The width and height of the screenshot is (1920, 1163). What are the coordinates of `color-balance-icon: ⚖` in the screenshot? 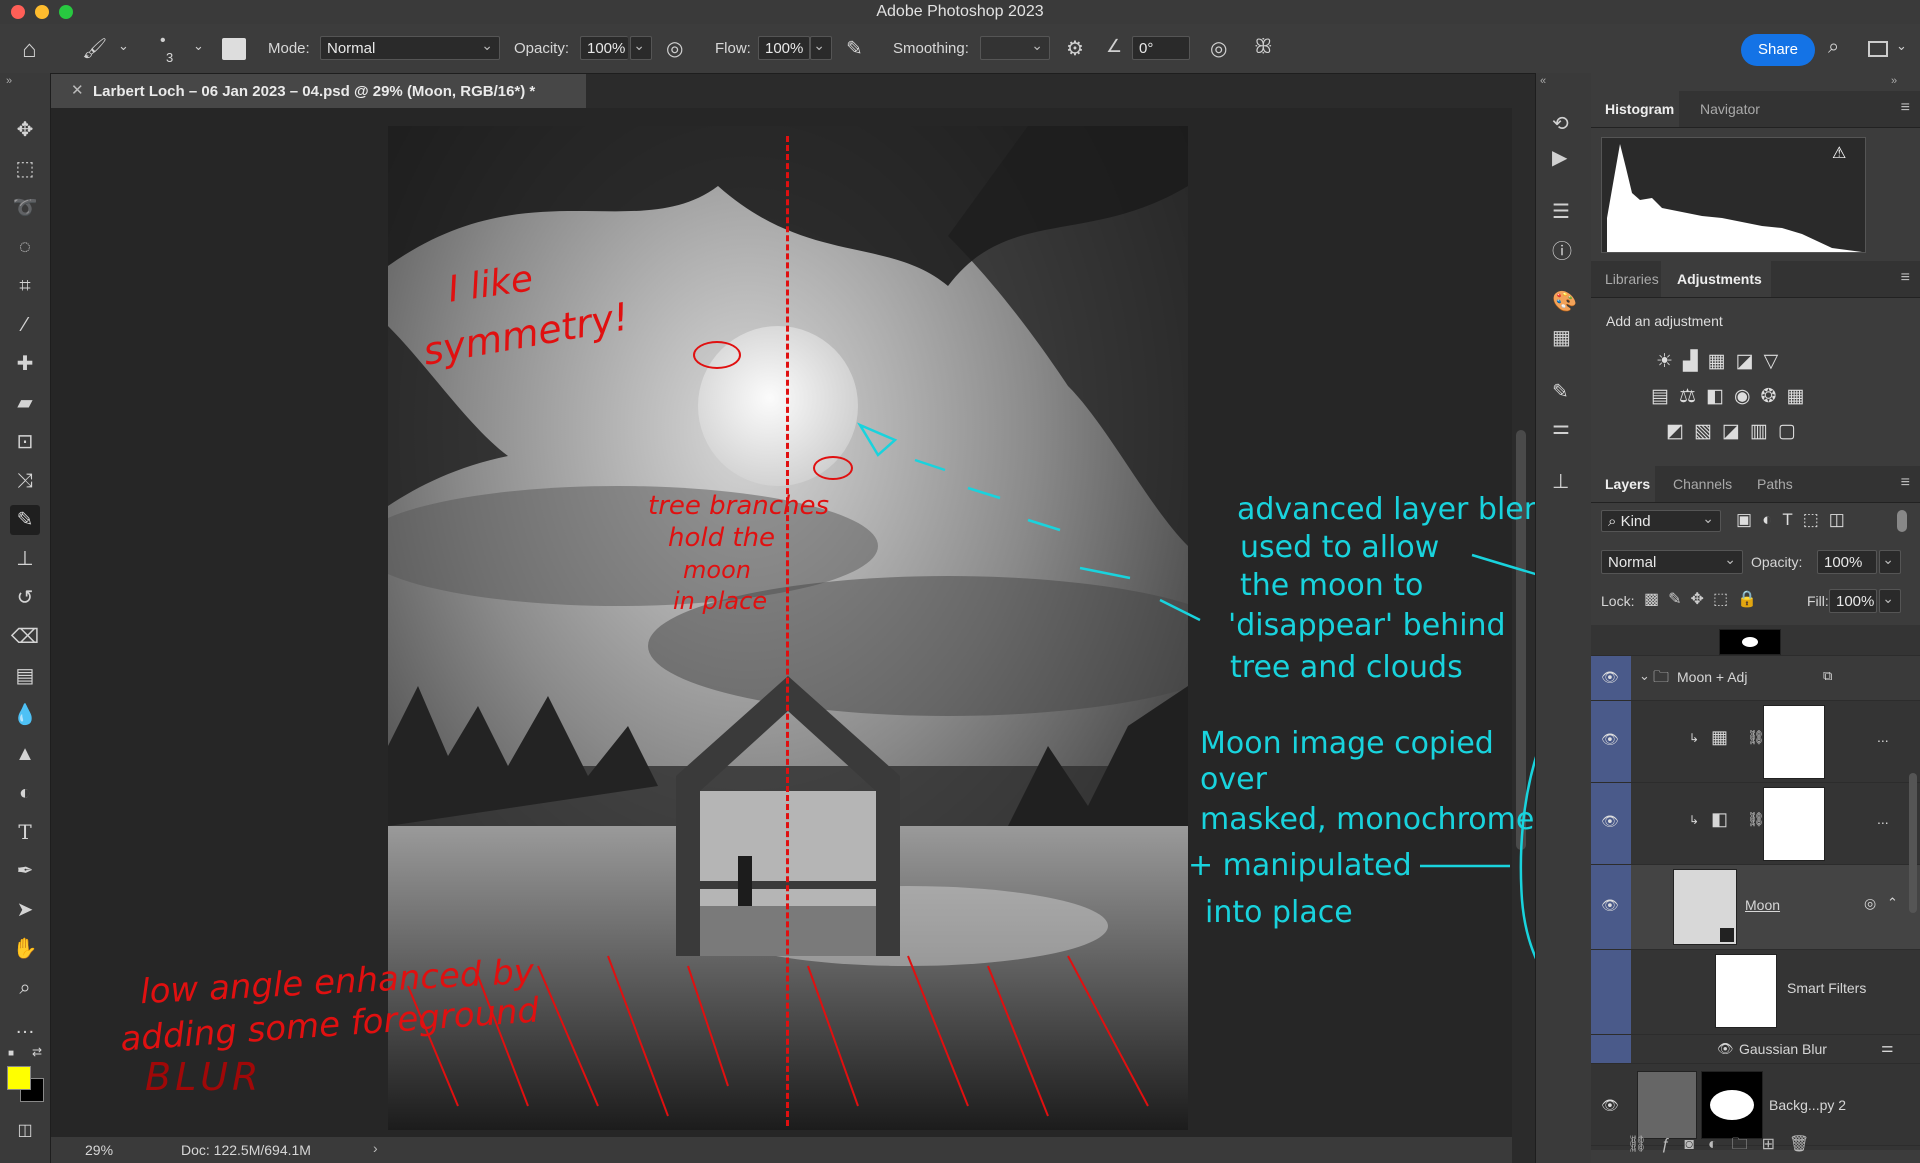 It's located at (1692, 396).